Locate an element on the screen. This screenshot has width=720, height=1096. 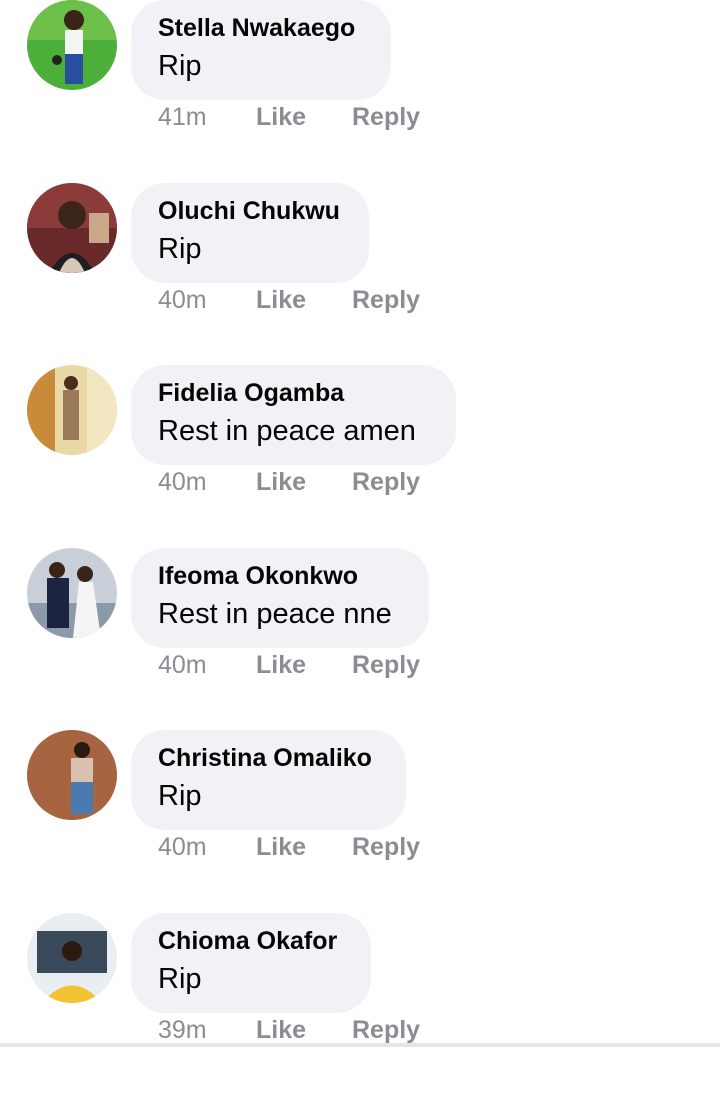
author-name: Fidelia Ogamba is located at coordinates (251, 393).